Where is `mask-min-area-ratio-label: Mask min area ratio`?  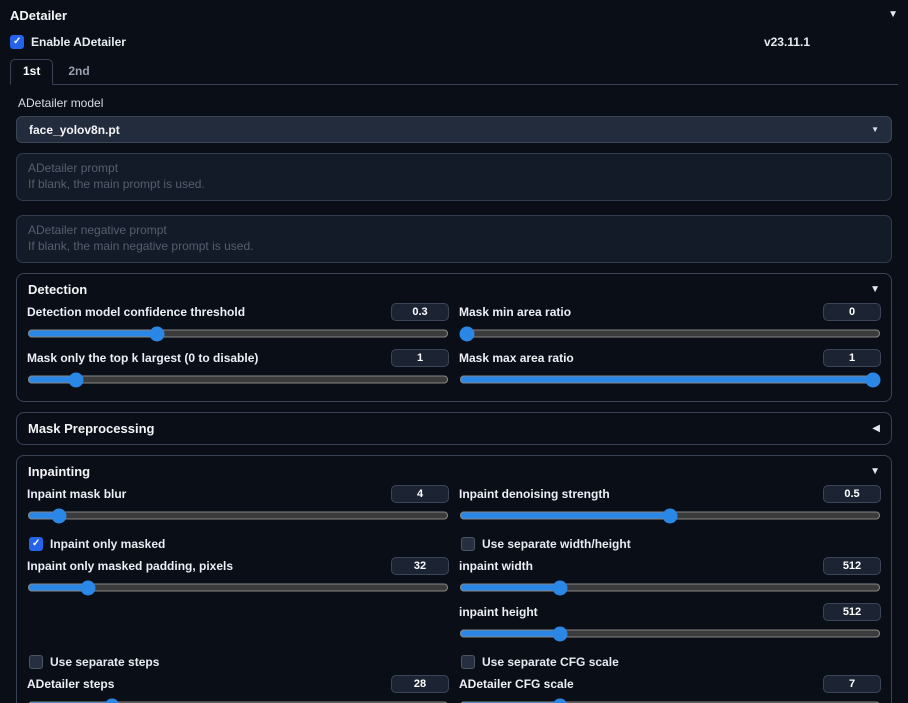 mask-min-area-ratio-label: Mask min area ratio is located at coordinates (515, 312).